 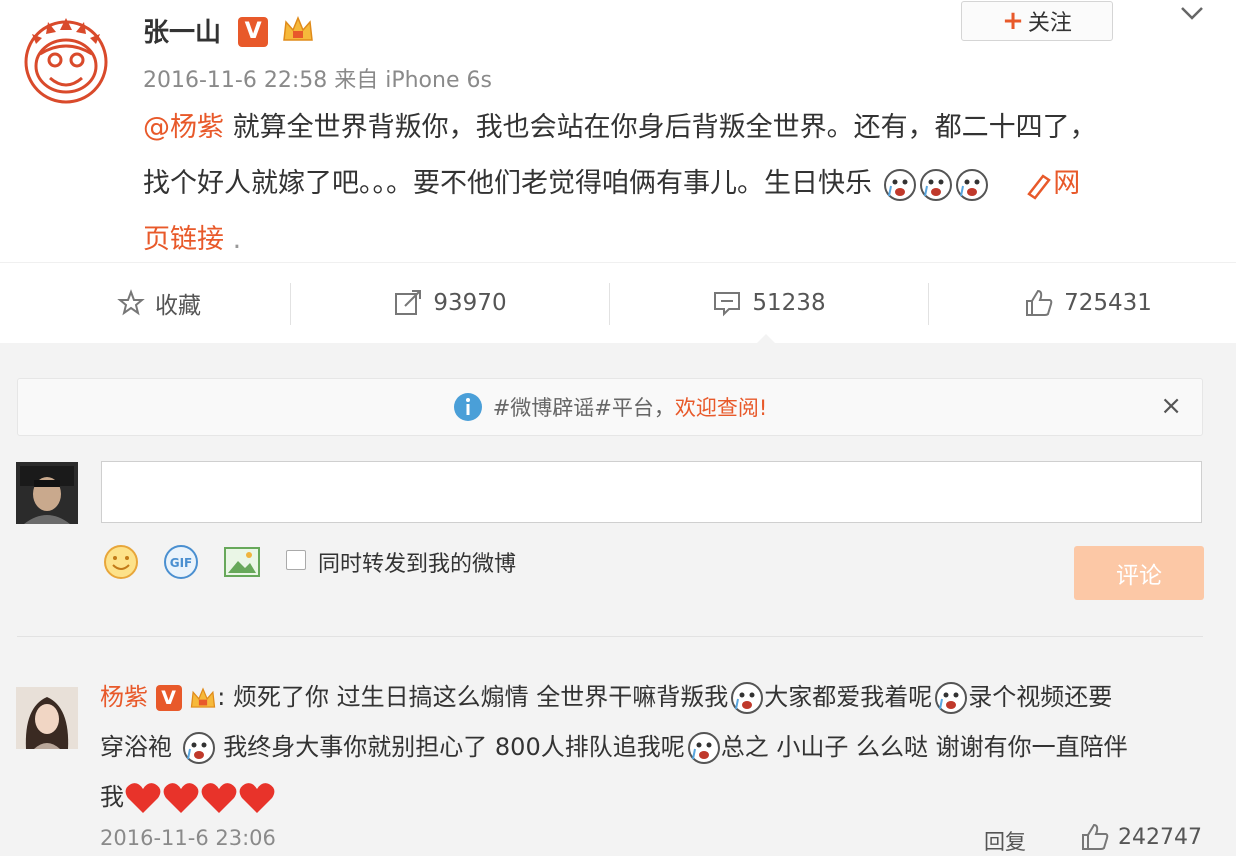 I want to click on comment-seg1: : 烦死了你 过生日搞这么煽情 全世界干嘛背叛我, so click(x=473, y=697).